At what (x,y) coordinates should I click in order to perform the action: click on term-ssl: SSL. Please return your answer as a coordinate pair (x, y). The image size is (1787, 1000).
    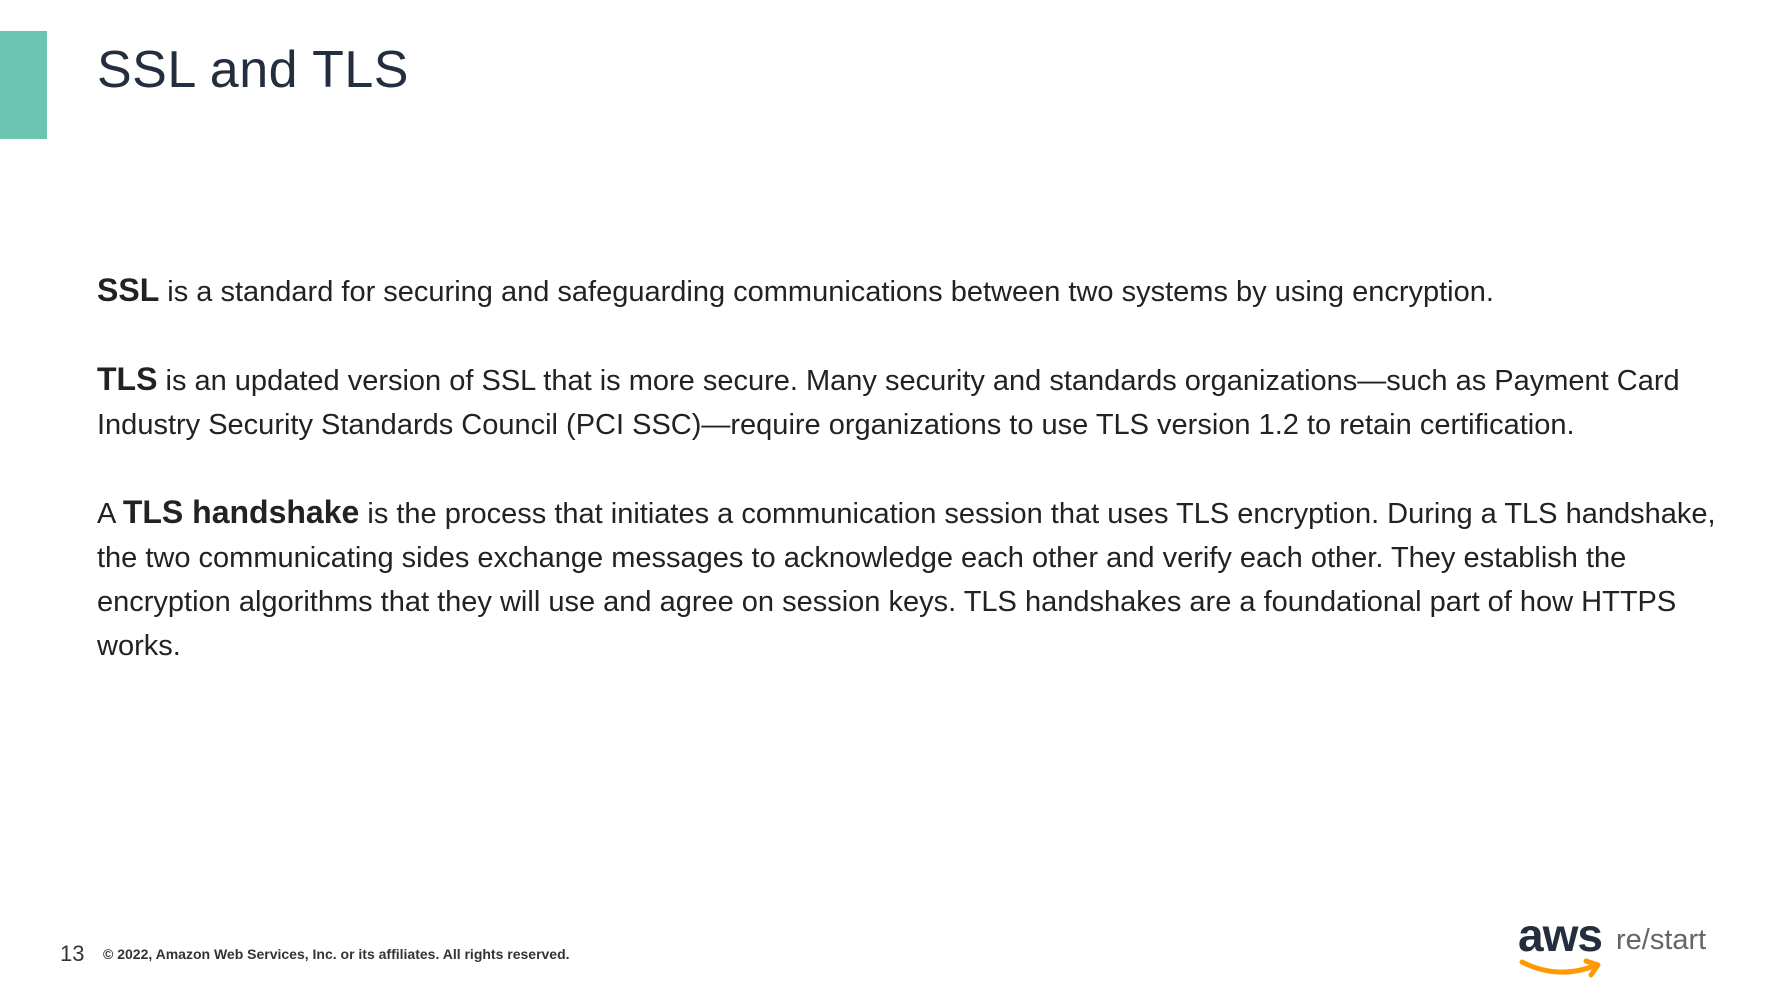
    Looking at the image, I should click on (128, 290).